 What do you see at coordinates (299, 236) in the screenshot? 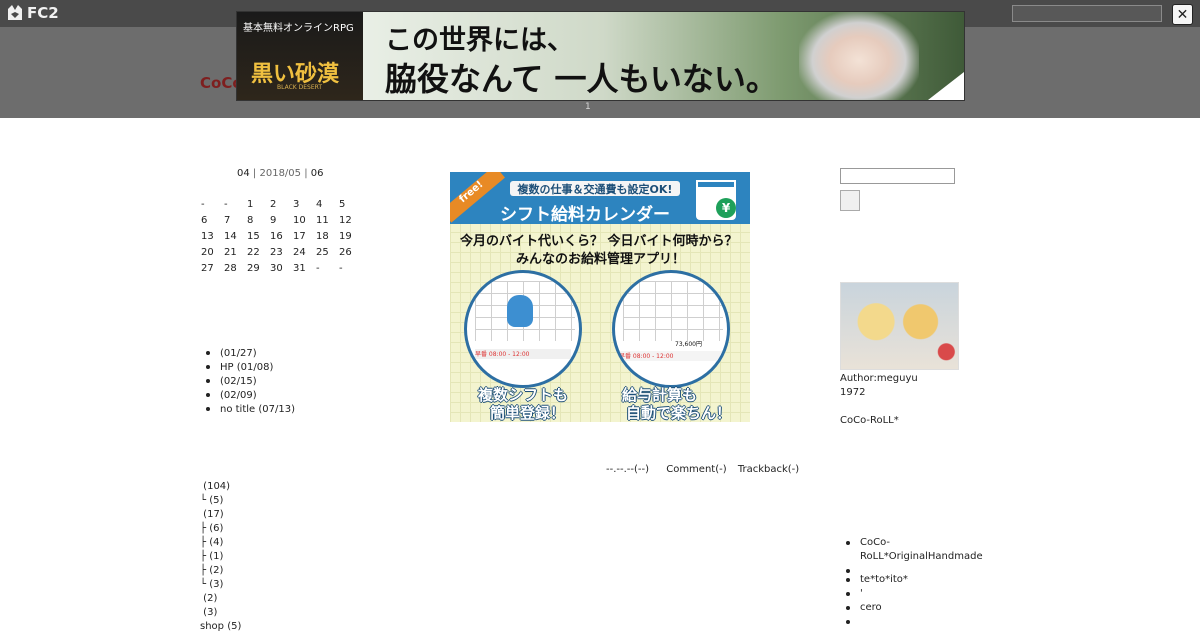
I see `calendar-day: 17` at bounding box center [299, 236].